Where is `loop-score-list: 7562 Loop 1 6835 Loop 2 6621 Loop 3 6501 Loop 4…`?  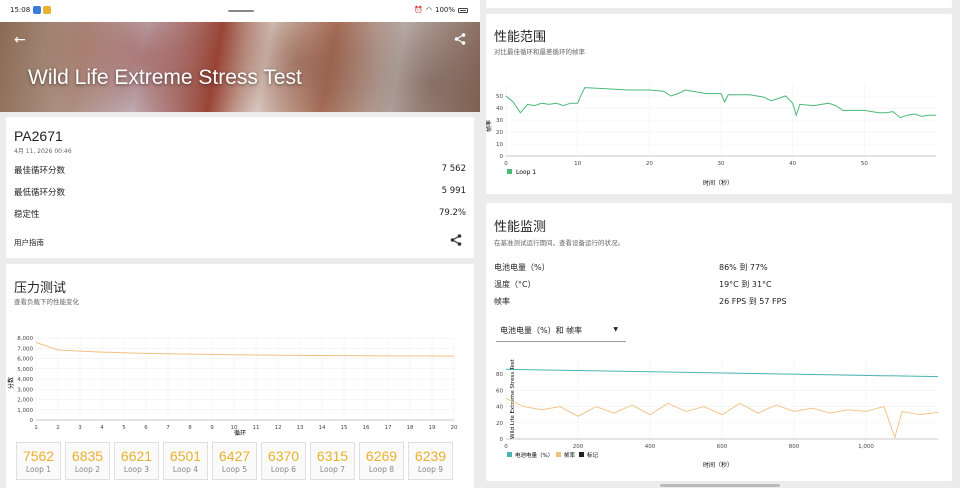
loop-score-list: 7562 Loop 1 6835 Loop 2 6621 Loop 3 6501 Loop 4… is located at coordinates (234, 461).